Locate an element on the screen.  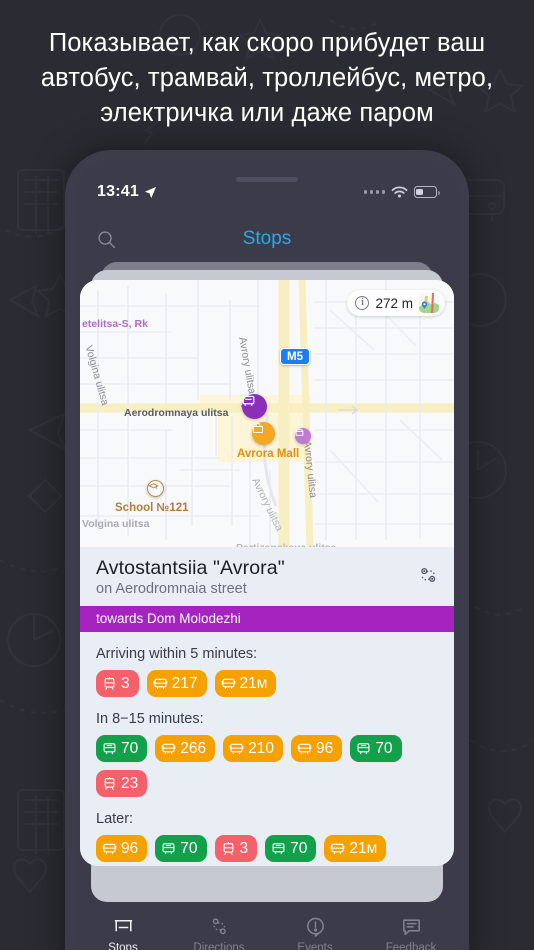
route-number: 210 is located at coordinates (261, 748).